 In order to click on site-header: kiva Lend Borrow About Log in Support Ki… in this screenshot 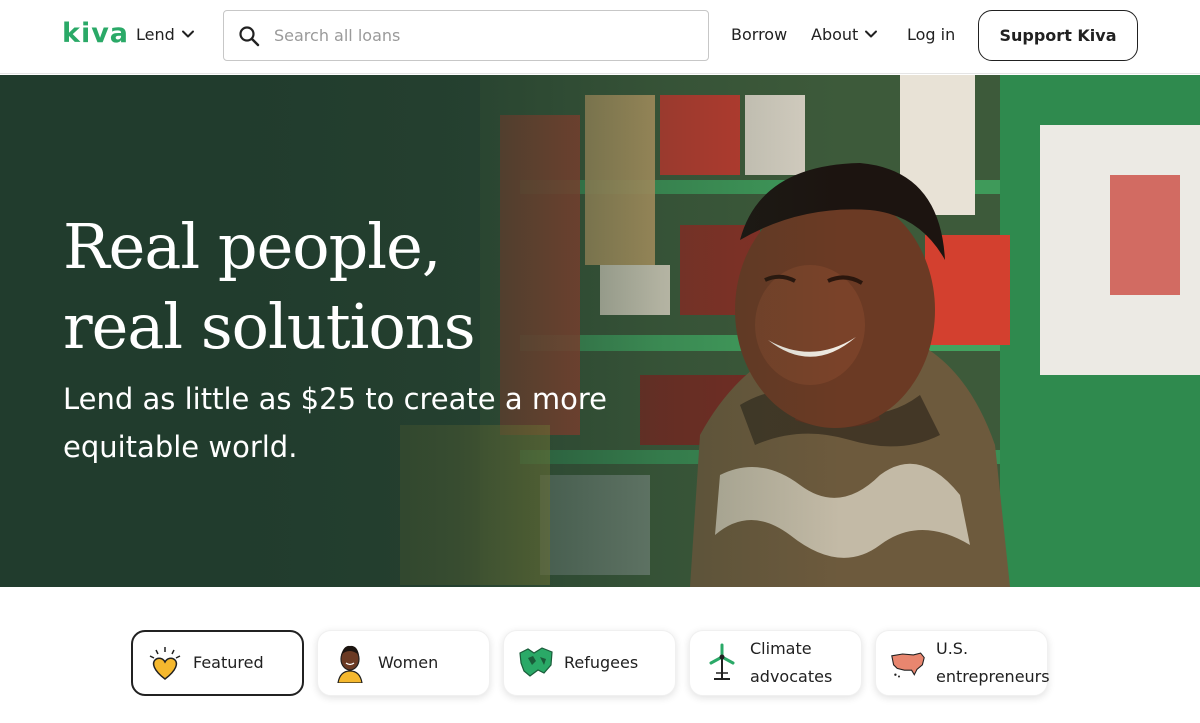, I will do `click(600, 37)`.